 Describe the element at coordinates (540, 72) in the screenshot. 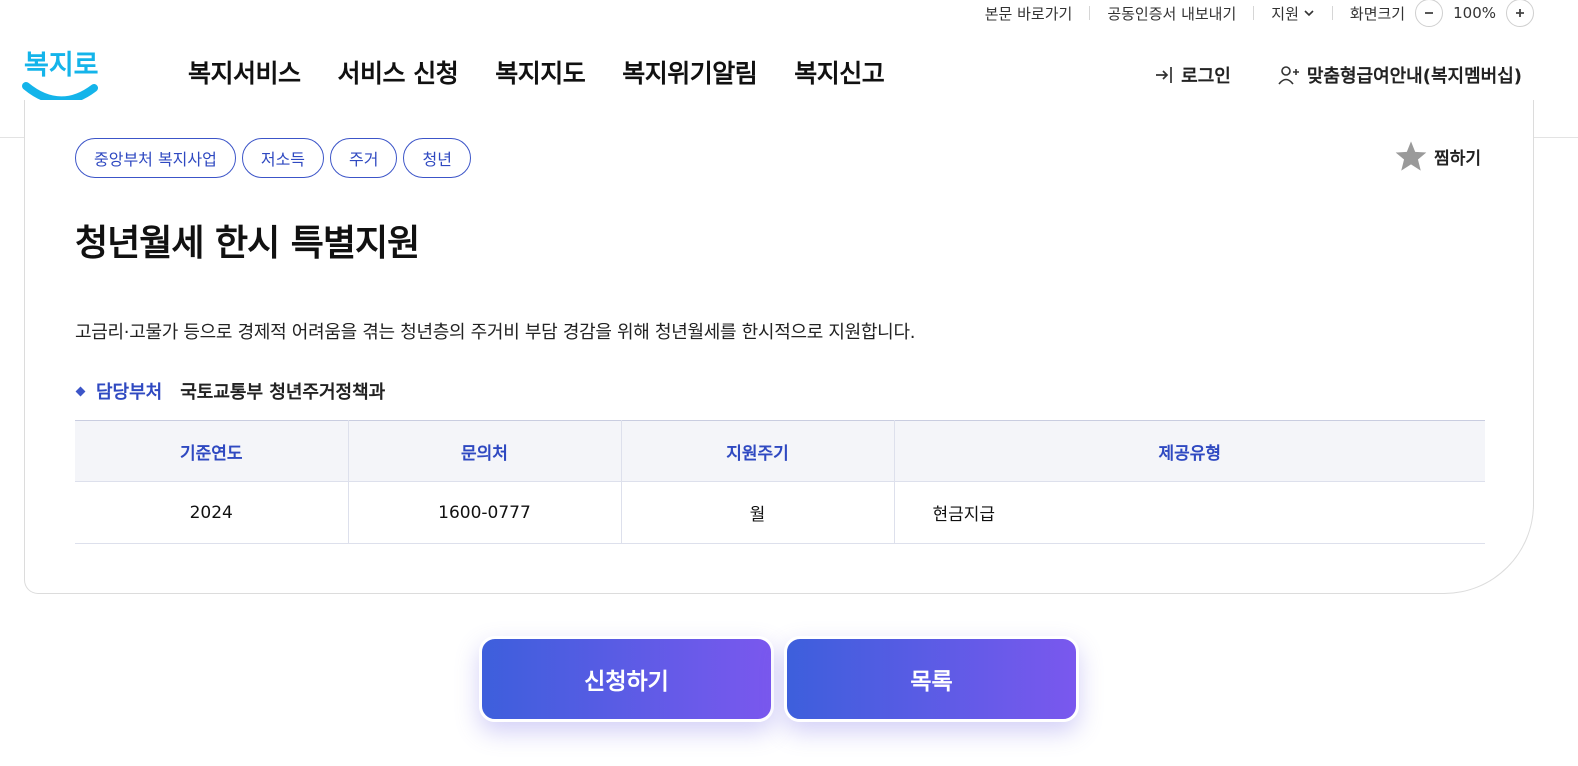

I see `nav-welfare-map: 복지지도` at that location.